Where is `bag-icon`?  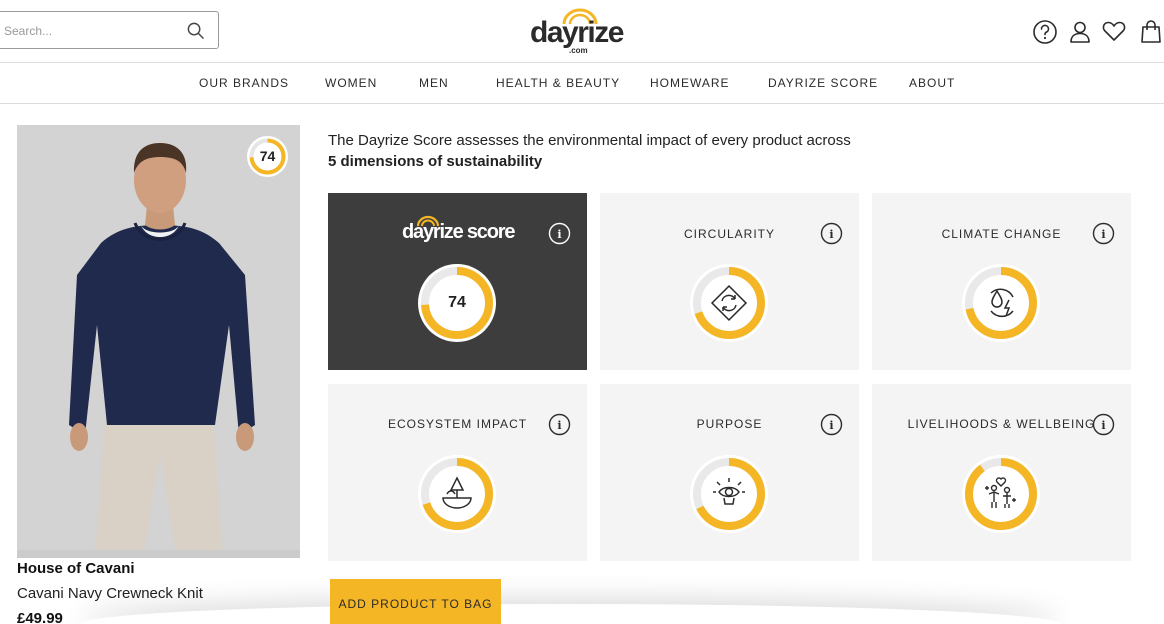
bag-icon is located at coordinates (1151, 31).